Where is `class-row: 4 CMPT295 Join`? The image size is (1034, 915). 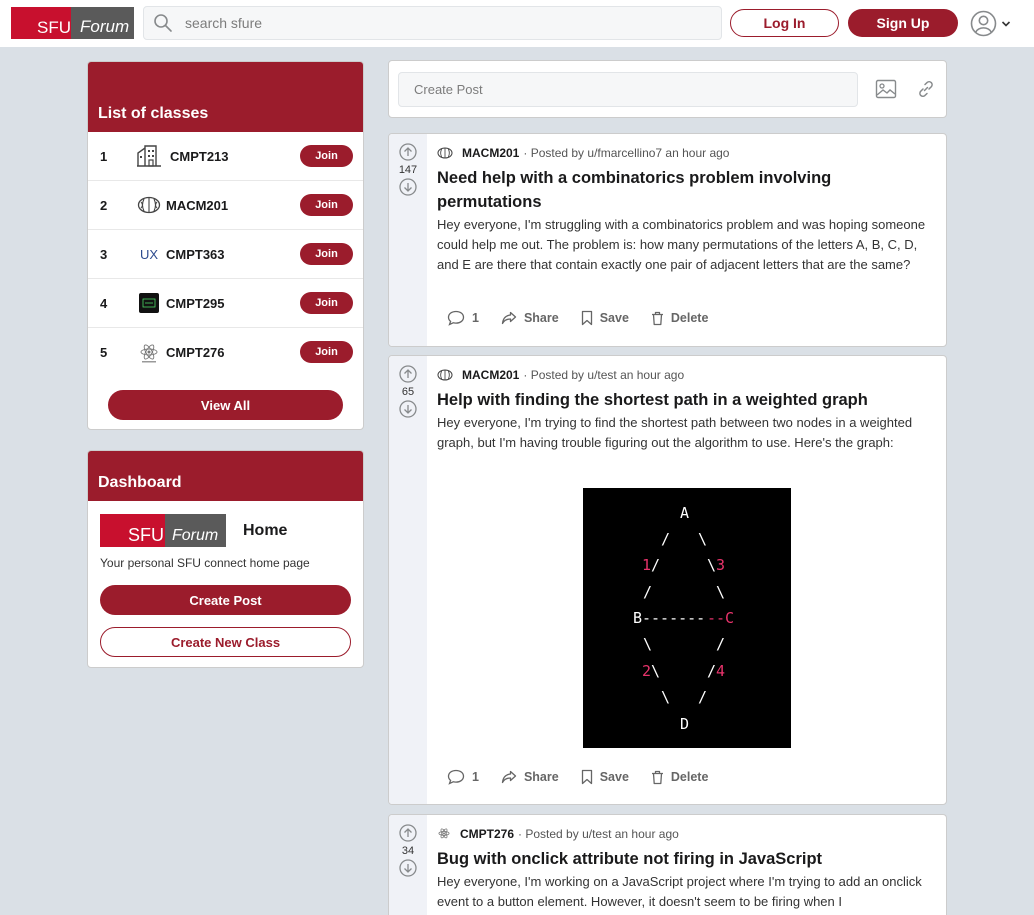
class-row: 4 CMPT295 Join is located at coordinates (225, 303).